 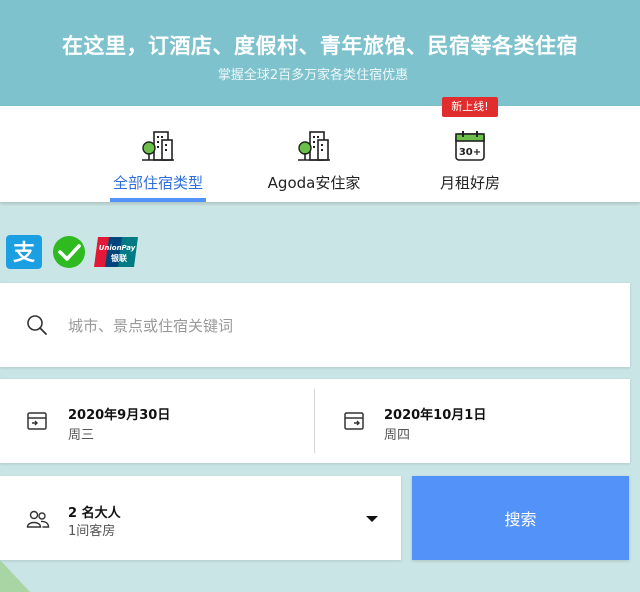 What do you see at coordinates (520, 518) in the screenshot?
I see `search-button: 搜索` at bounding box center [520, 518].